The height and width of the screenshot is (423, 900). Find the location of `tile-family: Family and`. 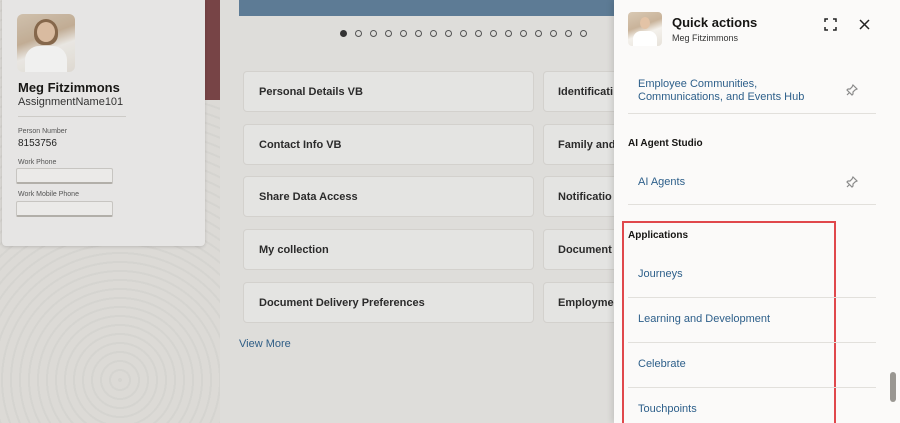

tile-family: Family and is located at coordinates (583, 144).